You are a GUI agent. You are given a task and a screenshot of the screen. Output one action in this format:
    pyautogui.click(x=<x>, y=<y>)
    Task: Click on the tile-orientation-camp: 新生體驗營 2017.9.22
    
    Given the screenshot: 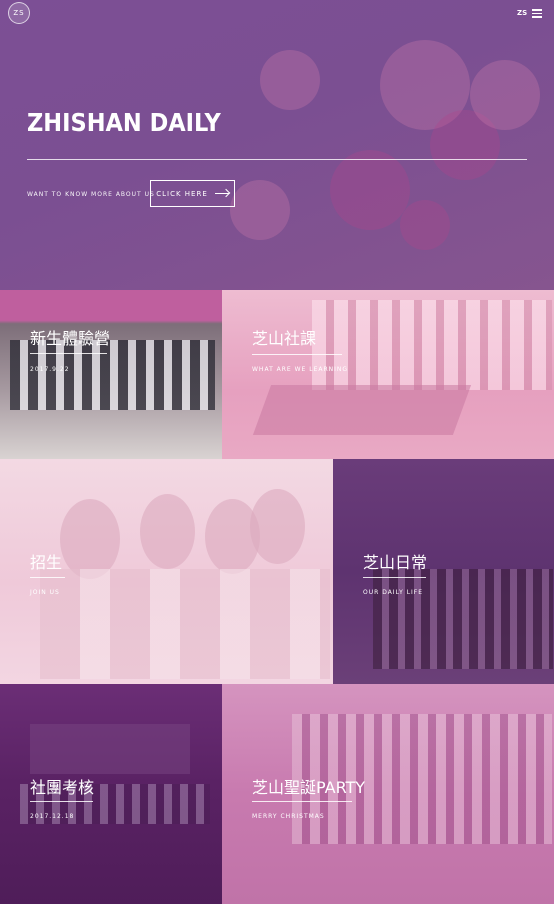 What is the action you would take?
    pyautogui.click(x=111, y=374)
    